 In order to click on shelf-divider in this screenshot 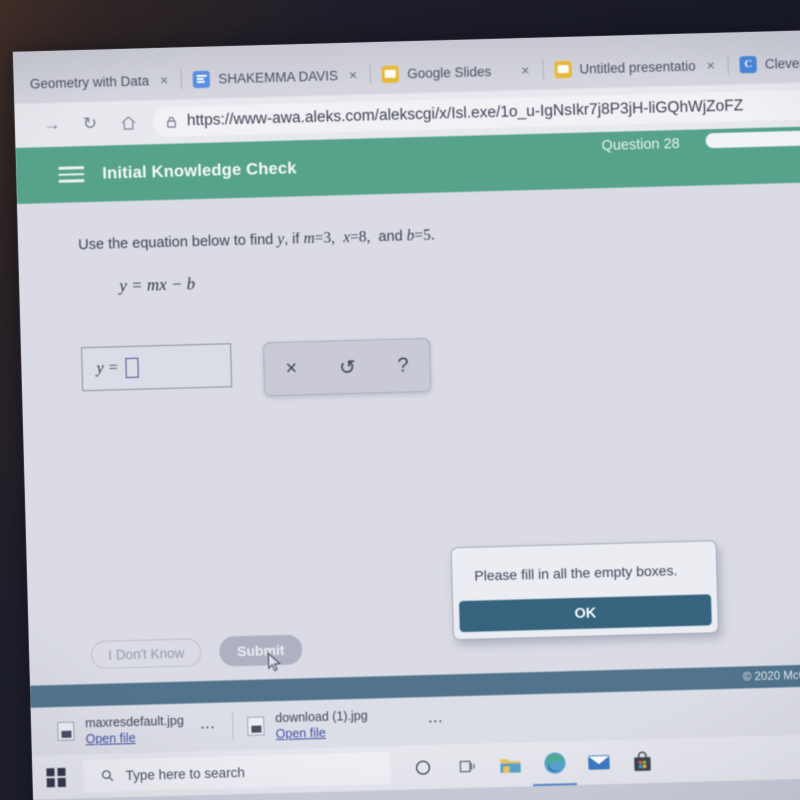, I will do `click(233, 726)`.